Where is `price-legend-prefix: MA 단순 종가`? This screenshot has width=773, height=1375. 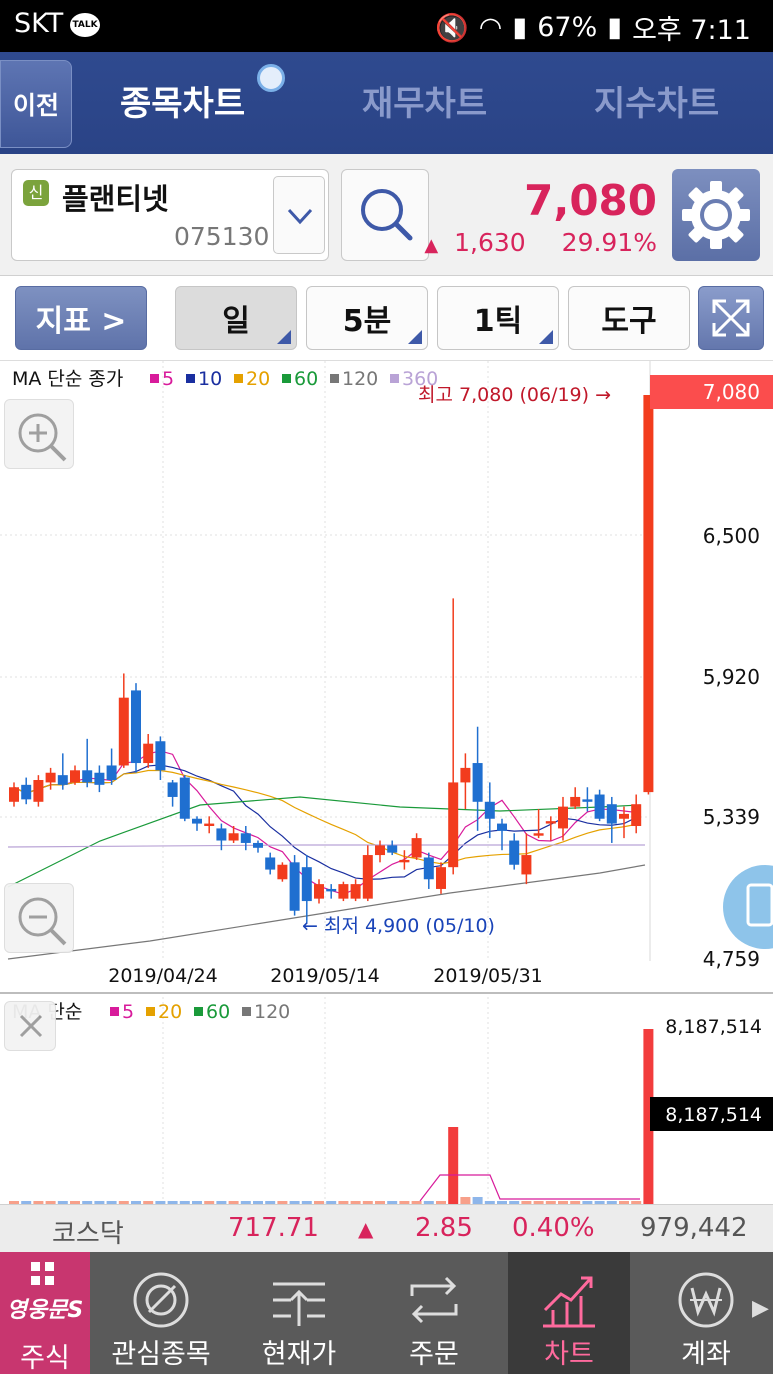 price-legend-prefix: MA 단순 종가 is located at coordinates (67, 379).